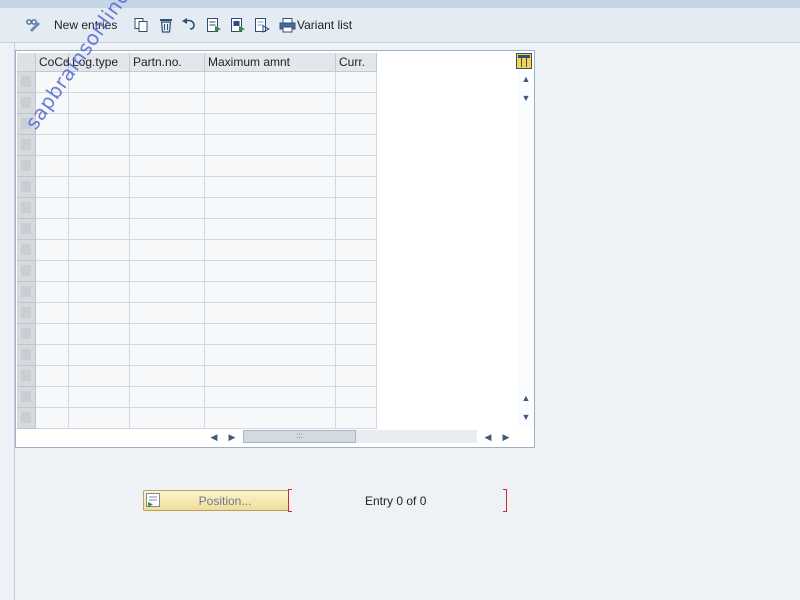  I want to click on scroll-right-end-icon: ▶, so click(232, 437).